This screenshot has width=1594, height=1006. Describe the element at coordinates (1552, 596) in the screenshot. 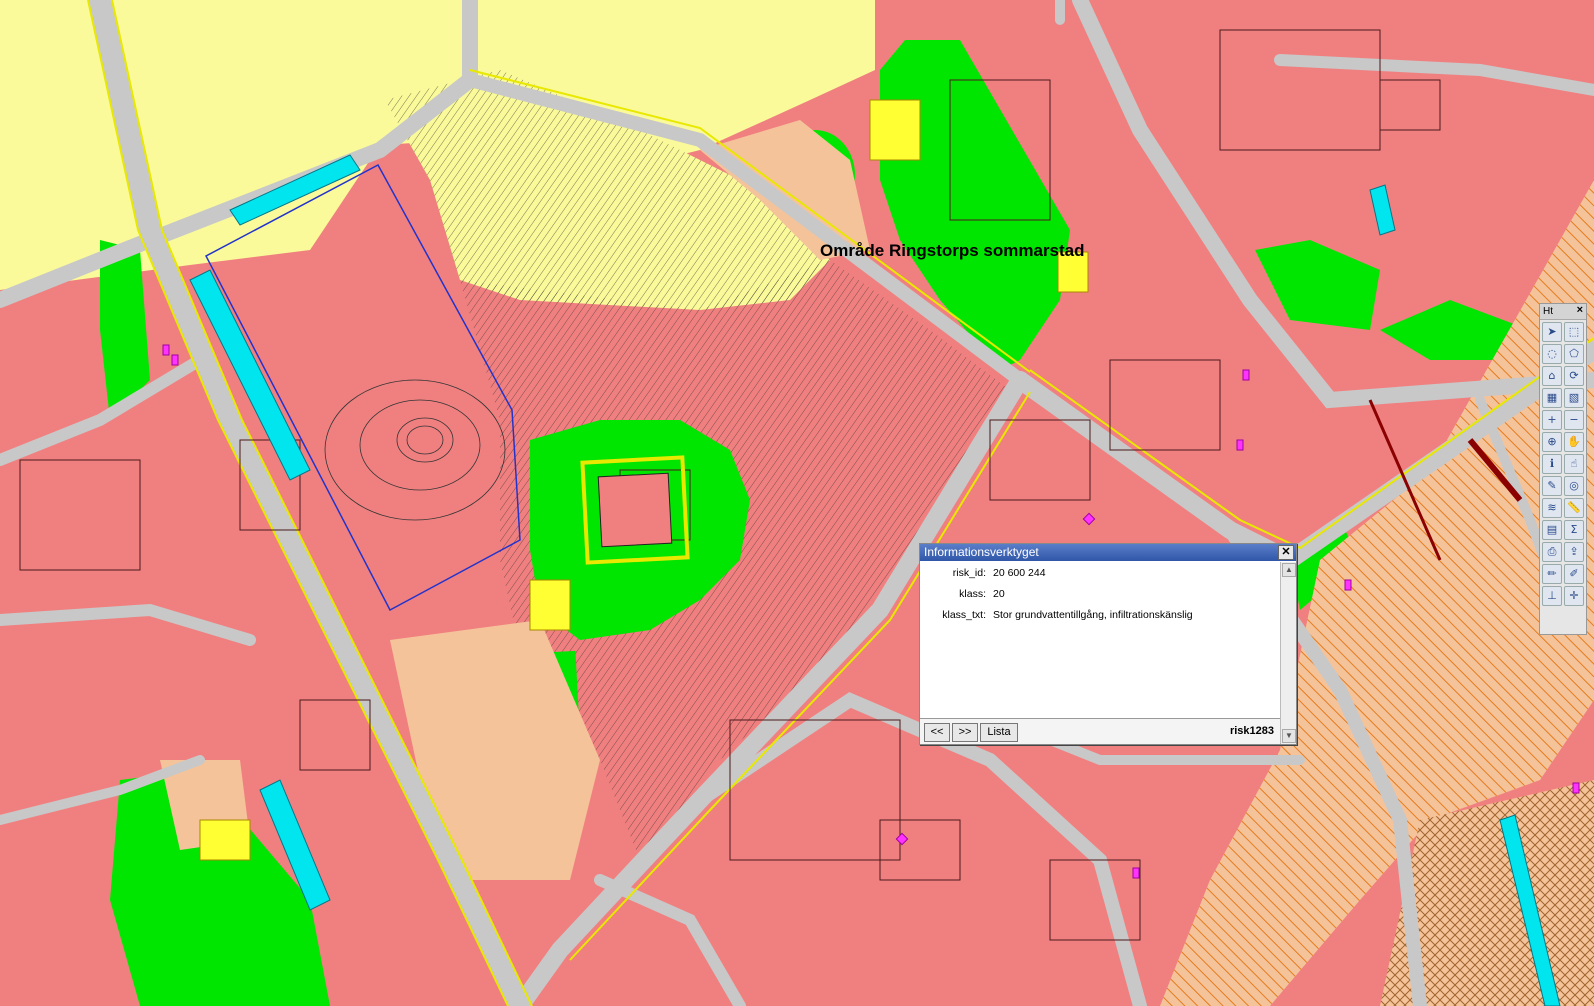

I see `scale-icon: ⊥` at that location.